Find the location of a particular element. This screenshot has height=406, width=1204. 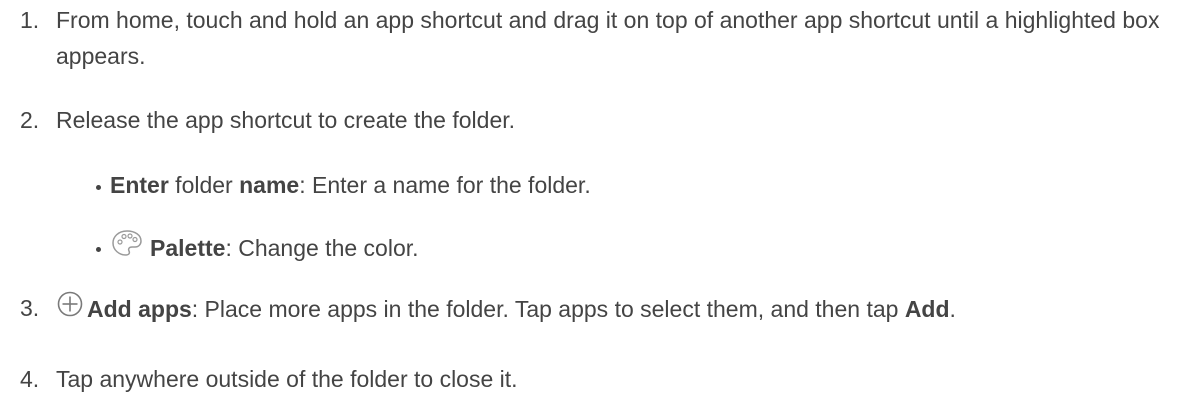

step-end: . is located at coordinates (952, 309).